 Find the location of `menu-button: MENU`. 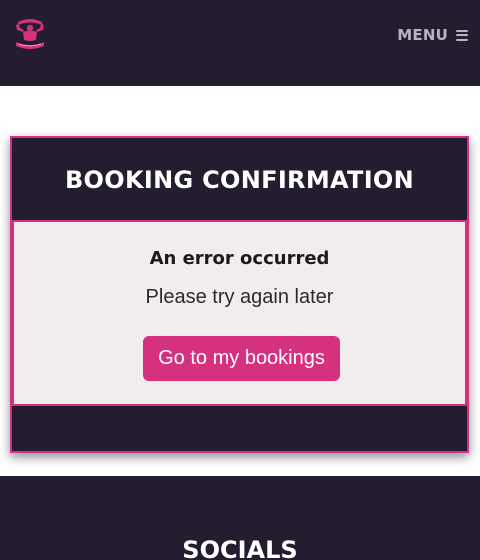

menu-button: MENU is located at coordinates (432, 35).